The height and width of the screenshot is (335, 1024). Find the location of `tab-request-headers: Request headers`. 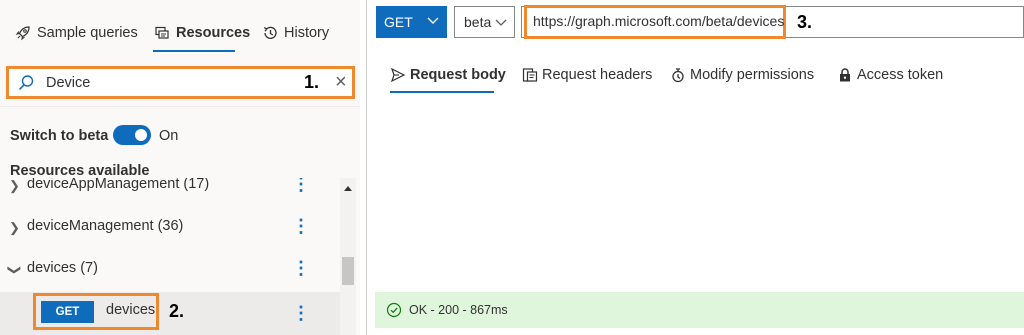

tab-request-headers: Request headers is located at coordinates (587, 75).